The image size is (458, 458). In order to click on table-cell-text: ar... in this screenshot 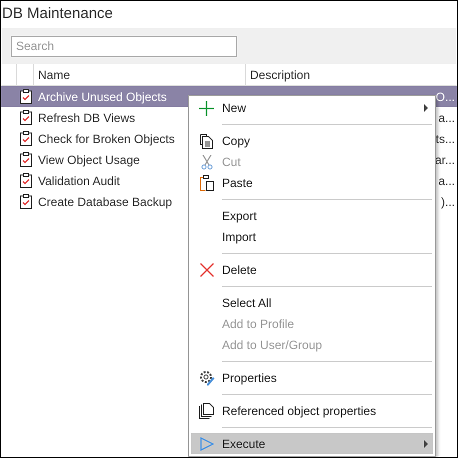, I will do `click(444, 160)`.